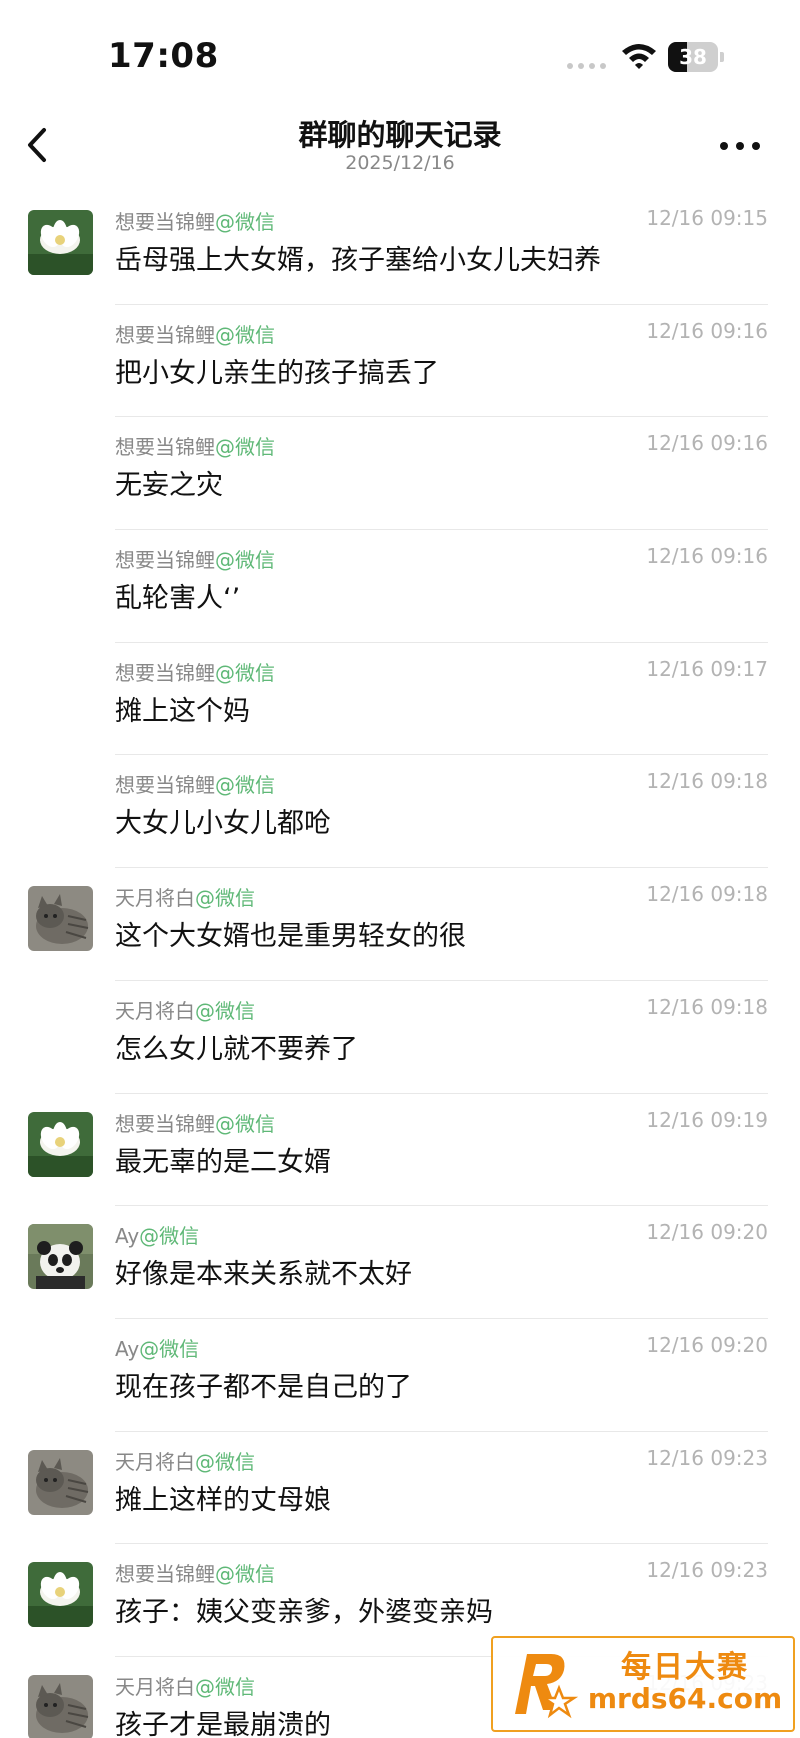 Image resolution: width=800 pixels, height=1738 pixels. What do you see at coordinates (685, 1667) in the screenshot?
I see `watermark-title: 每日大赛` at bounding box center [685, 1667].